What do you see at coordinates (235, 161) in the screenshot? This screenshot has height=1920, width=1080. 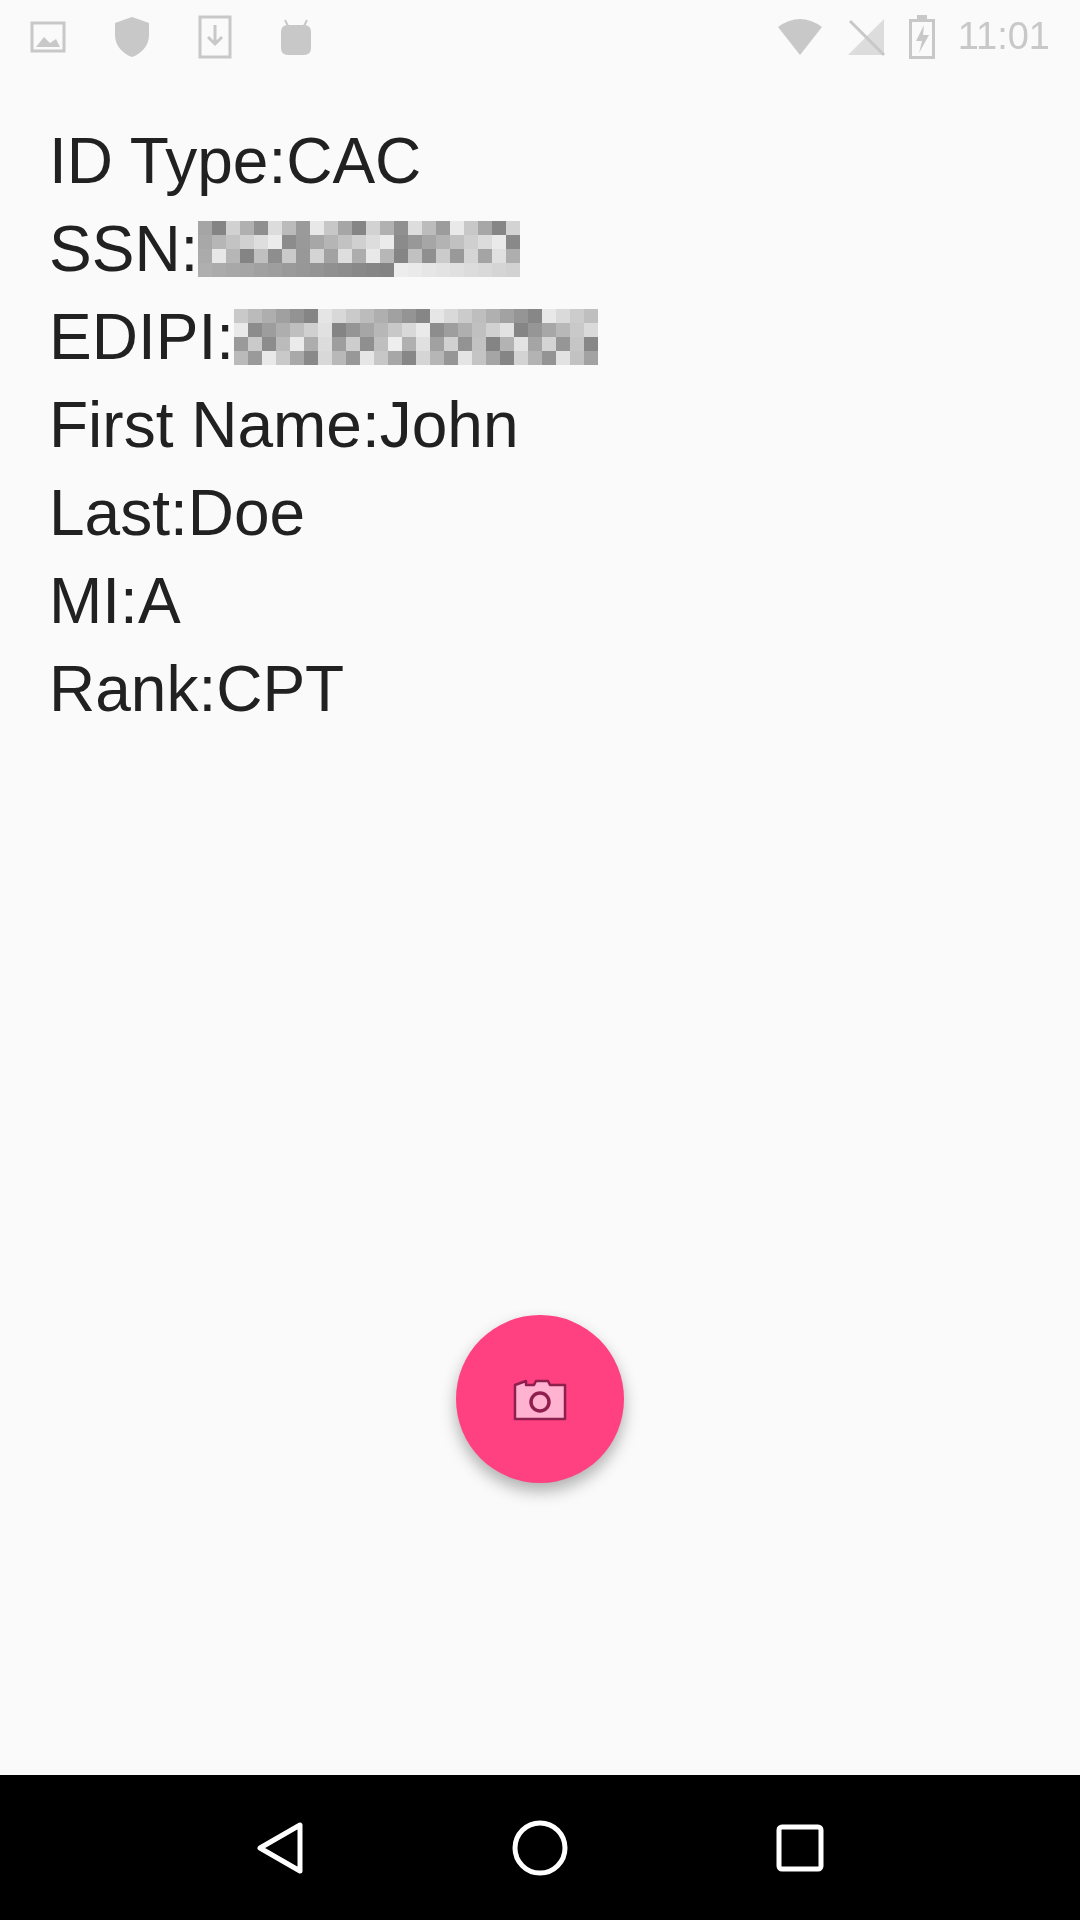 I see `field-text: ID Type:CAC` at bounding box center [235, 161].